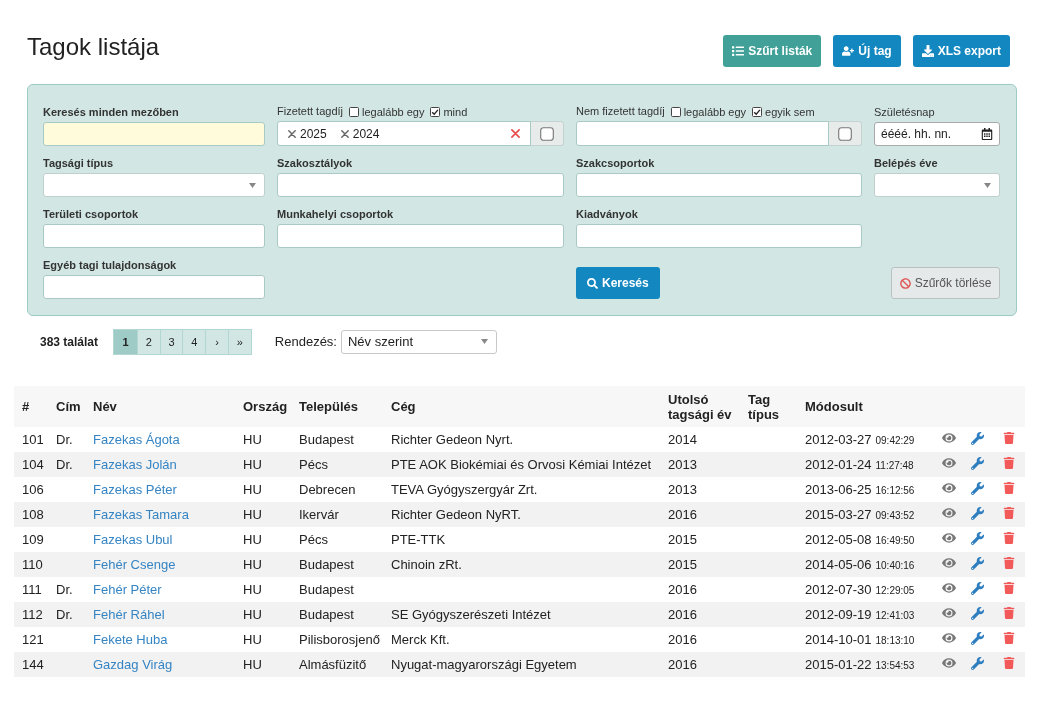  Describe the element at coordinates (682, 639) in the screenshot. I see `table-cell: 2016` at that location.